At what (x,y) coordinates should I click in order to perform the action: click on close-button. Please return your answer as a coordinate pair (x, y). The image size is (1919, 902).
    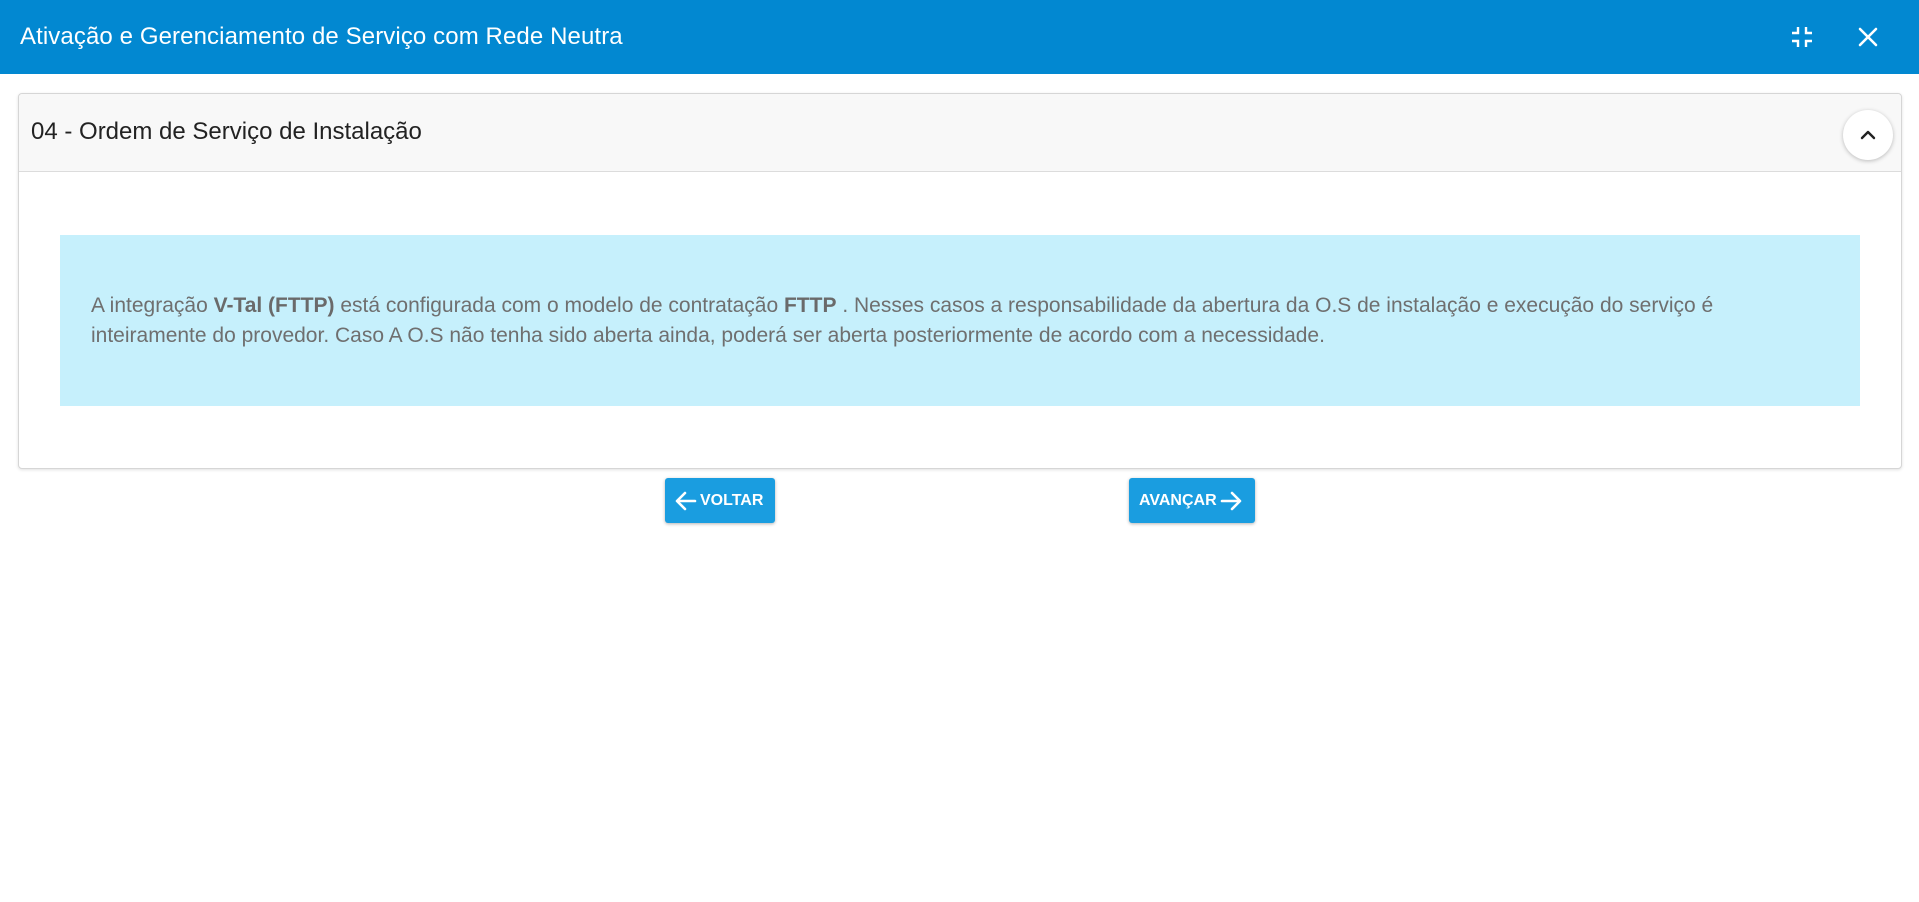
    Looking at the image, I should click on (1868, 37).